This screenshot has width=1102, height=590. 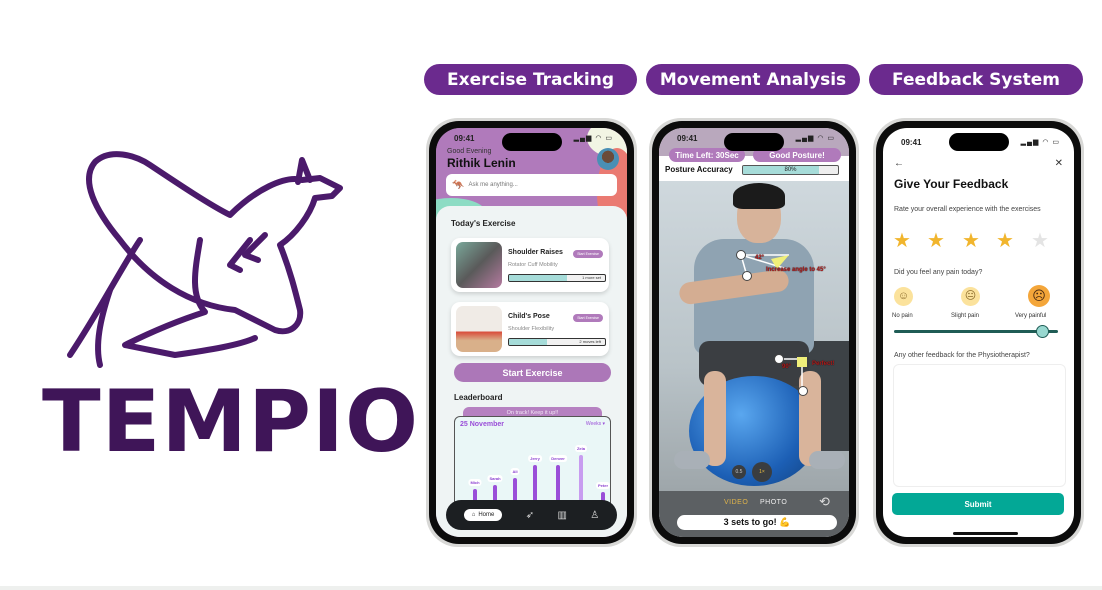 I want to click on home-icon: ⌂, so click(x=473, y=515).